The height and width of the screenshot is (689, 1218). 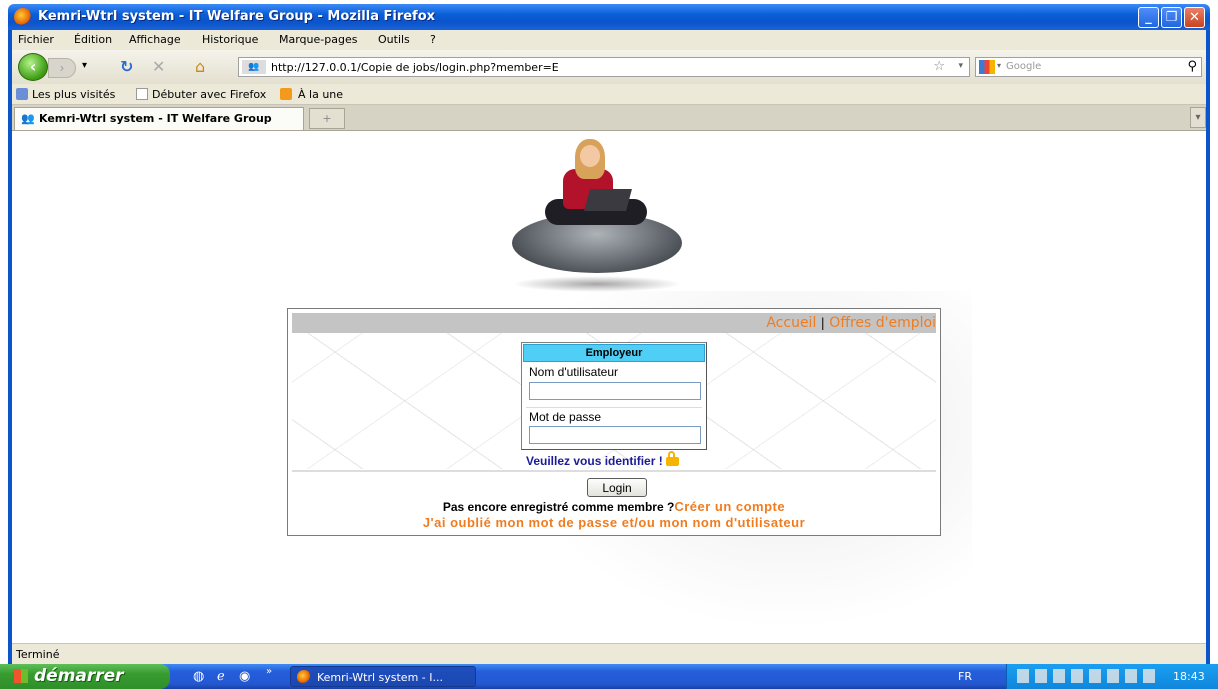 I want to click on most-visited-icon, so click(x=22, y=94).